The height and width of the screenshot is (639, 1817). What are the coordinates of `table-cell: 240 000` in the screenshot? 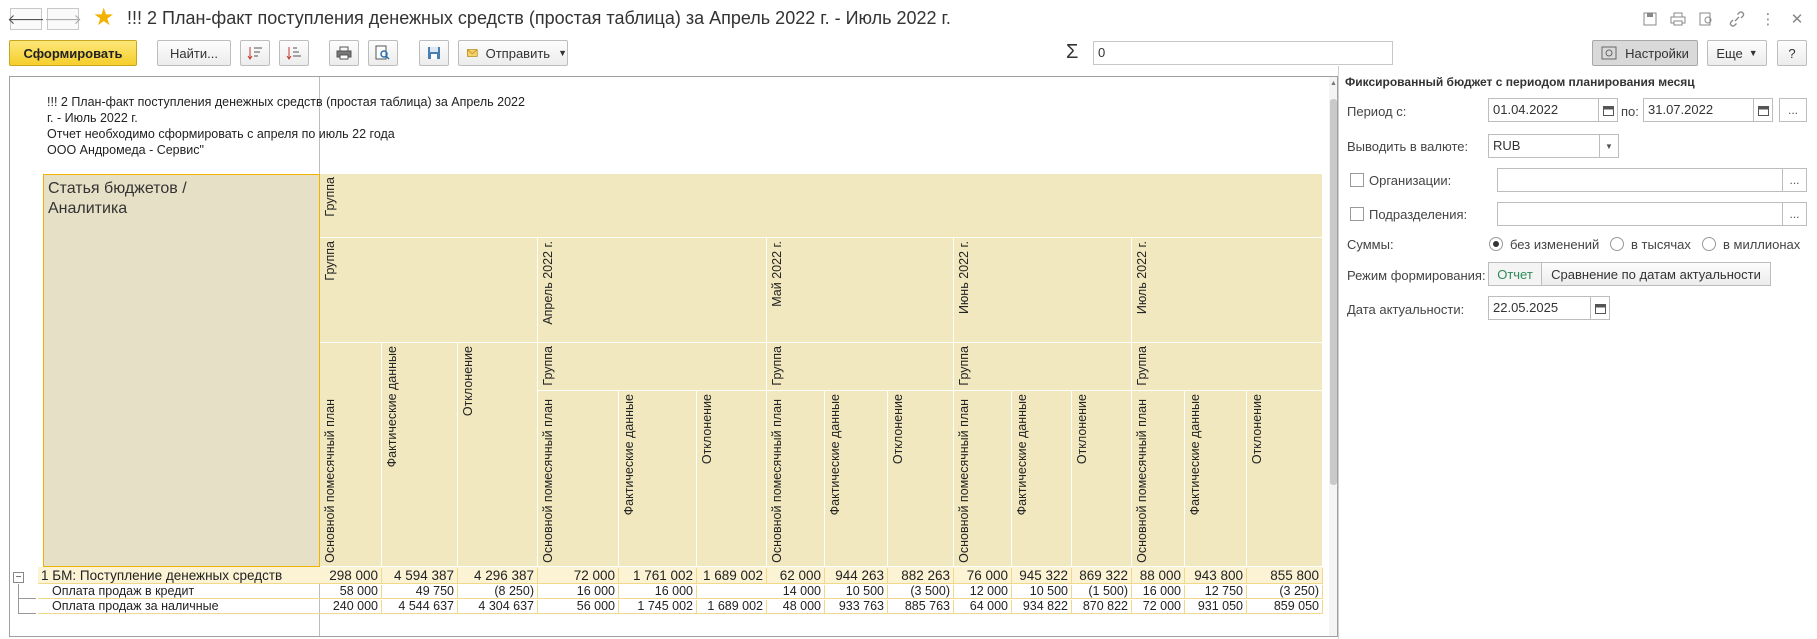 It's located at (351, 606).